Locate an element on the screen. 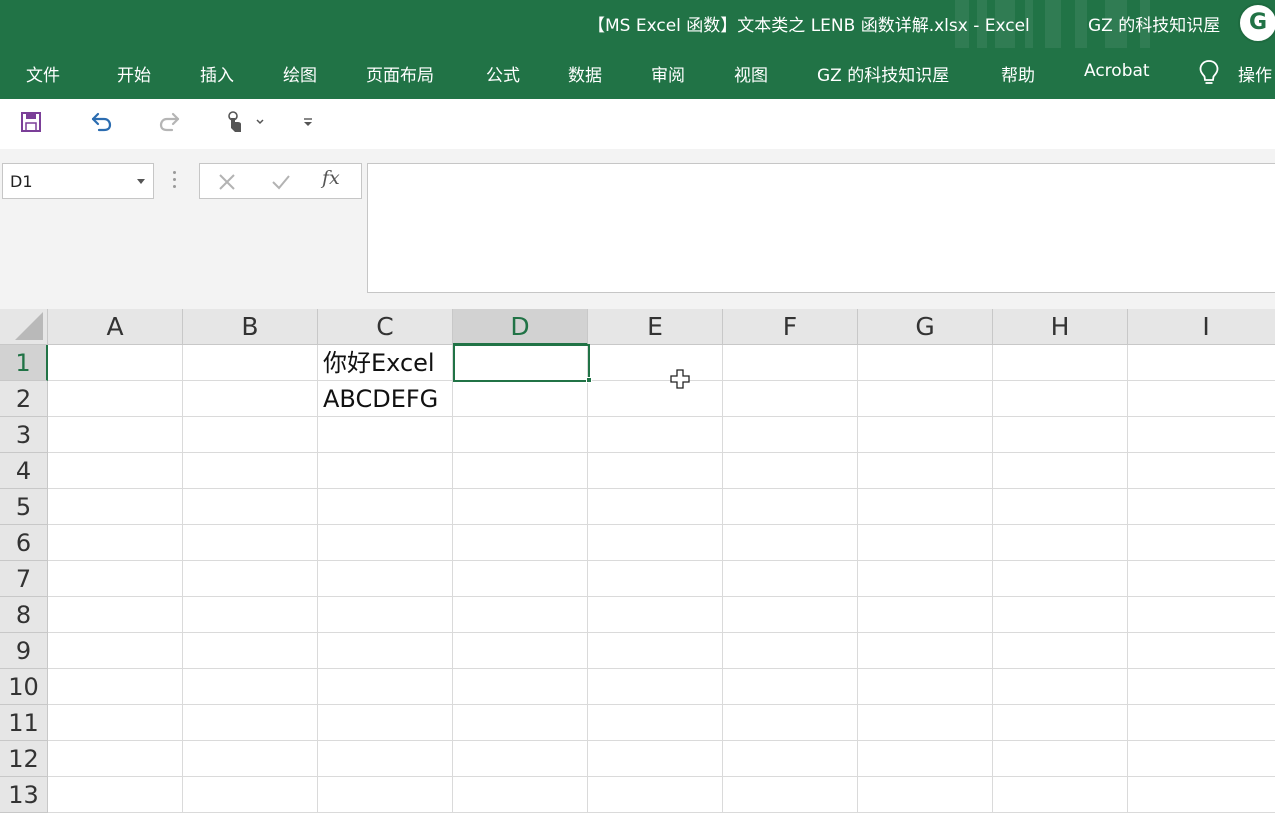  cell-f7 is located at coordinates (790, 579).